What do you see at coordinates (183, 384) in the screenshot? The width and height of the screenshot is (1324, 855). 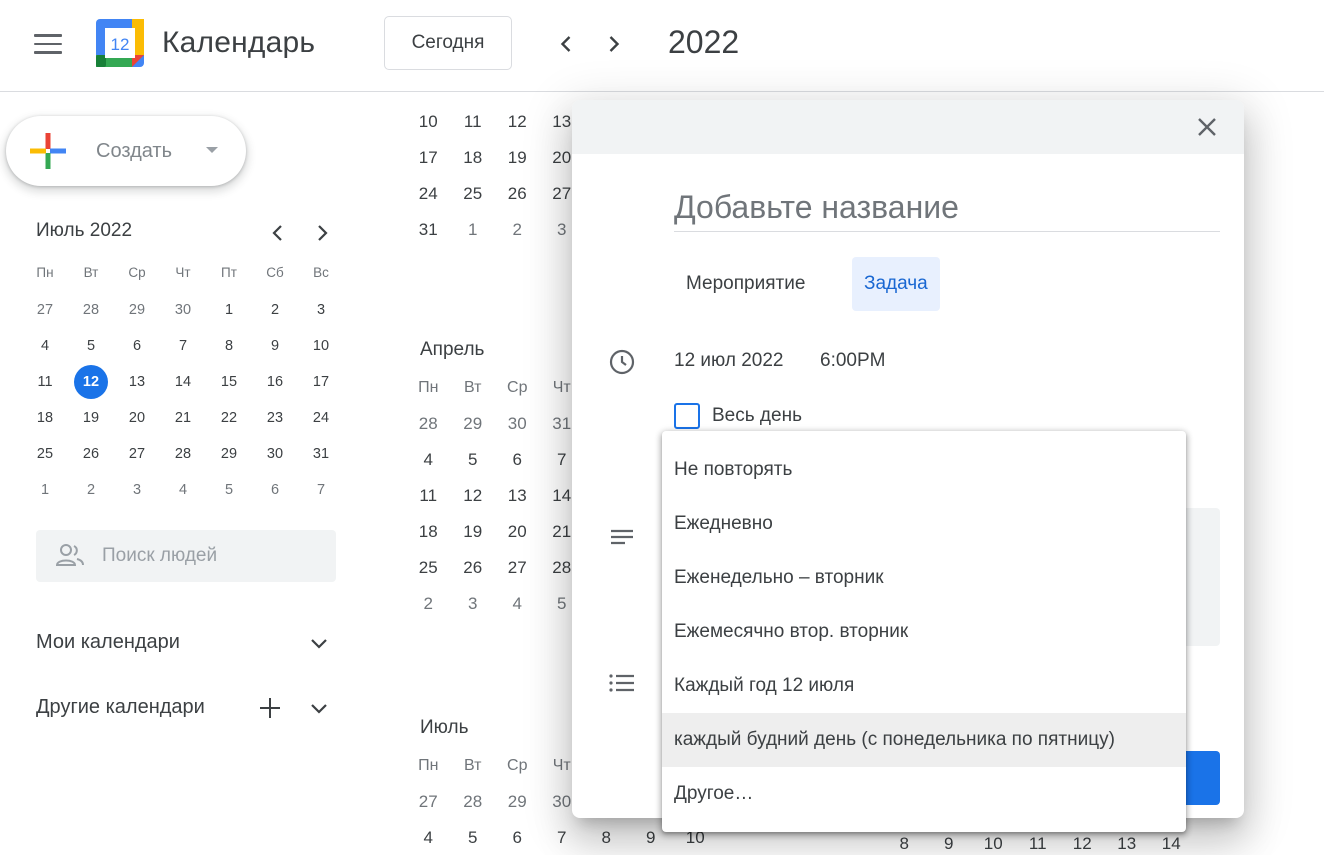 I see `day-cell: 14` at bounding box center [183, 384].